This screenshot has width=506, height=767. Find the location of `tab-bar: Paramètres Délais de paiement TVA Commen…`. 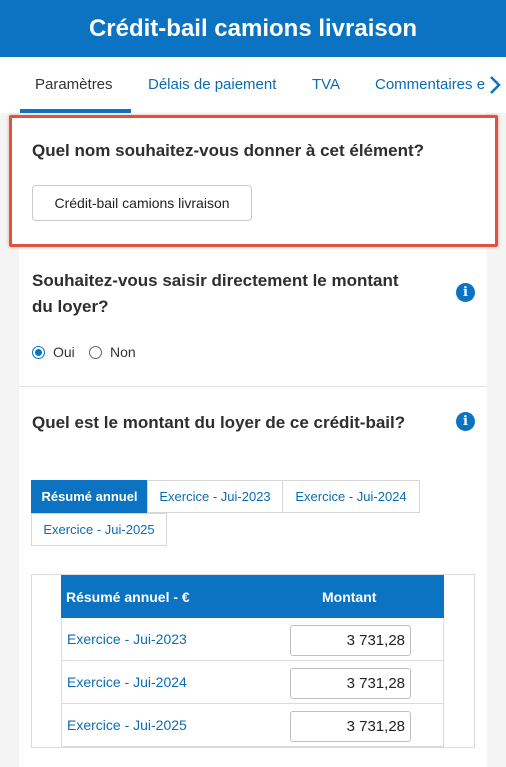

tab-bar: Paramètres Délais de paiement TVA Commen… is located at coordinates (253, 85).